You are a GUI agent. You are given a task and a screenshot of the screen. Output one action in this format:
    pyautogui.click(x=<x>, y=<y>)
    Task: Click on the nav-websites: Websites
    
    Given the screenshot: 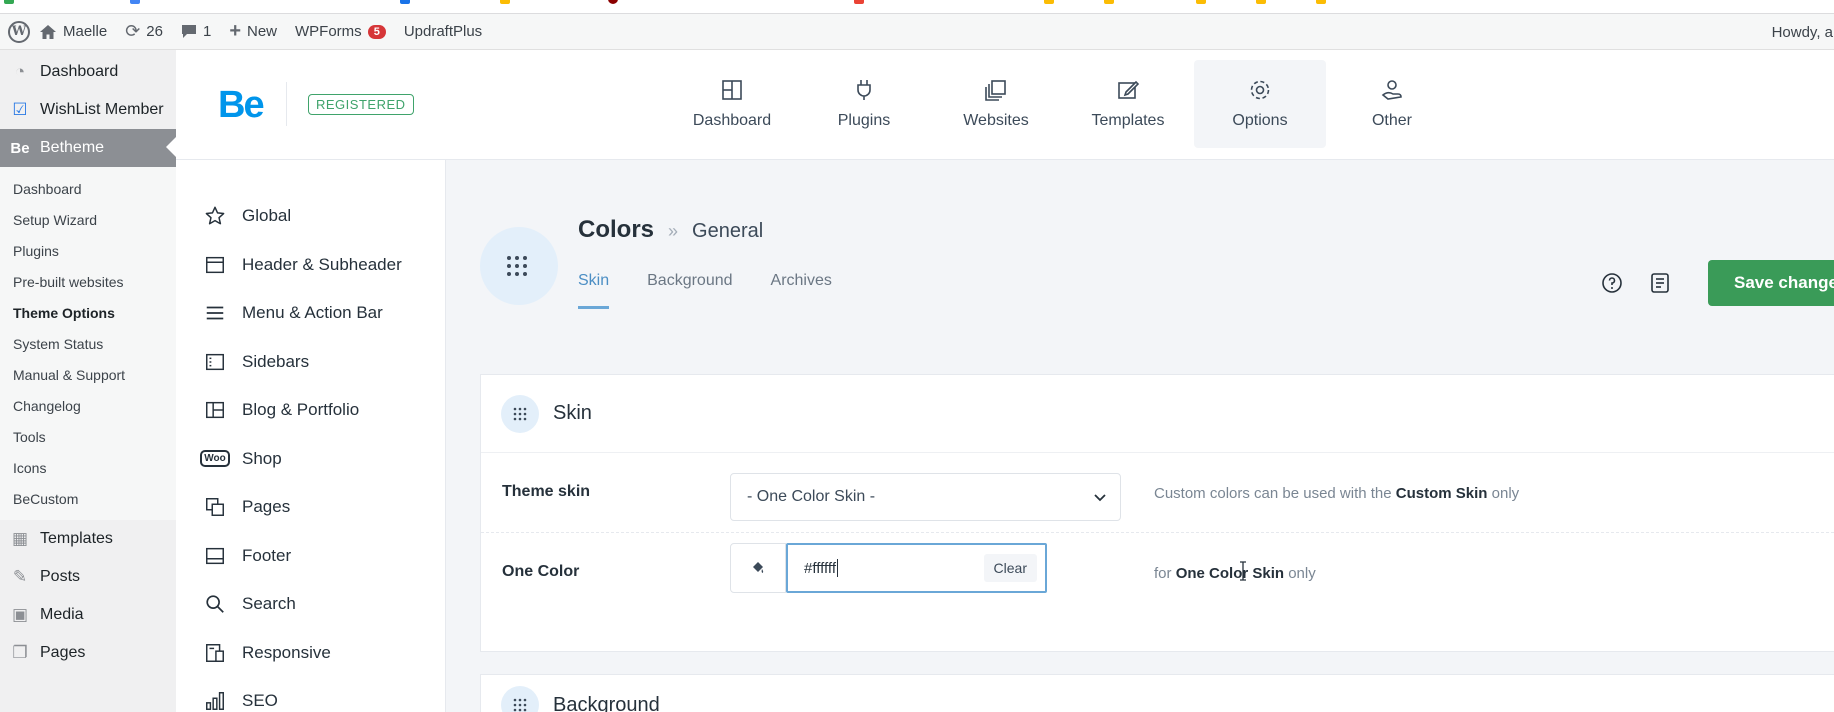 What is the action you would take?
    pyautogui.click(x=996, y=104)
    